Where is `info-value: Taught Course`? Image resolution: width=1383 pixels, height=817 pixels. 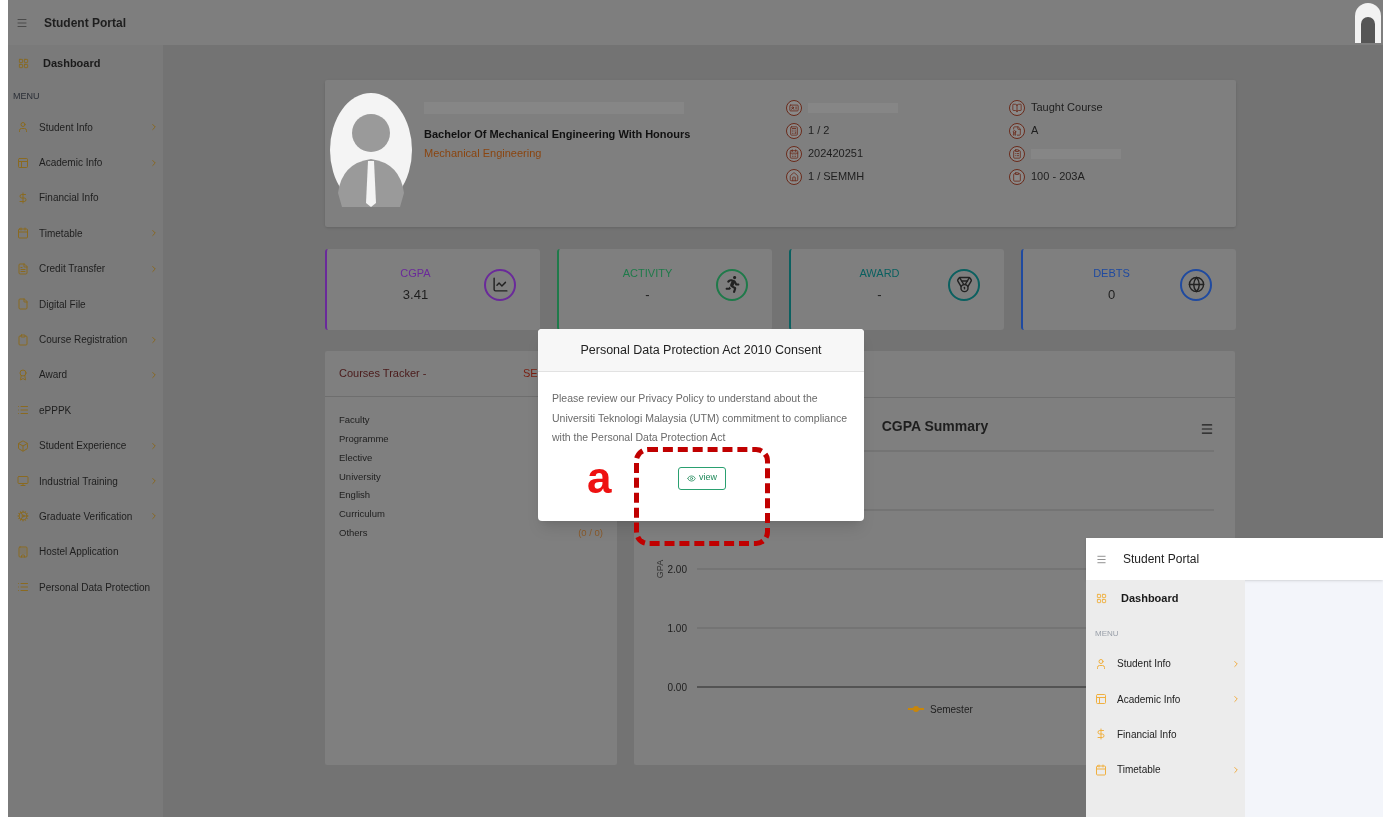
info-value: Taught Course is located at coordinates (1067, 108).